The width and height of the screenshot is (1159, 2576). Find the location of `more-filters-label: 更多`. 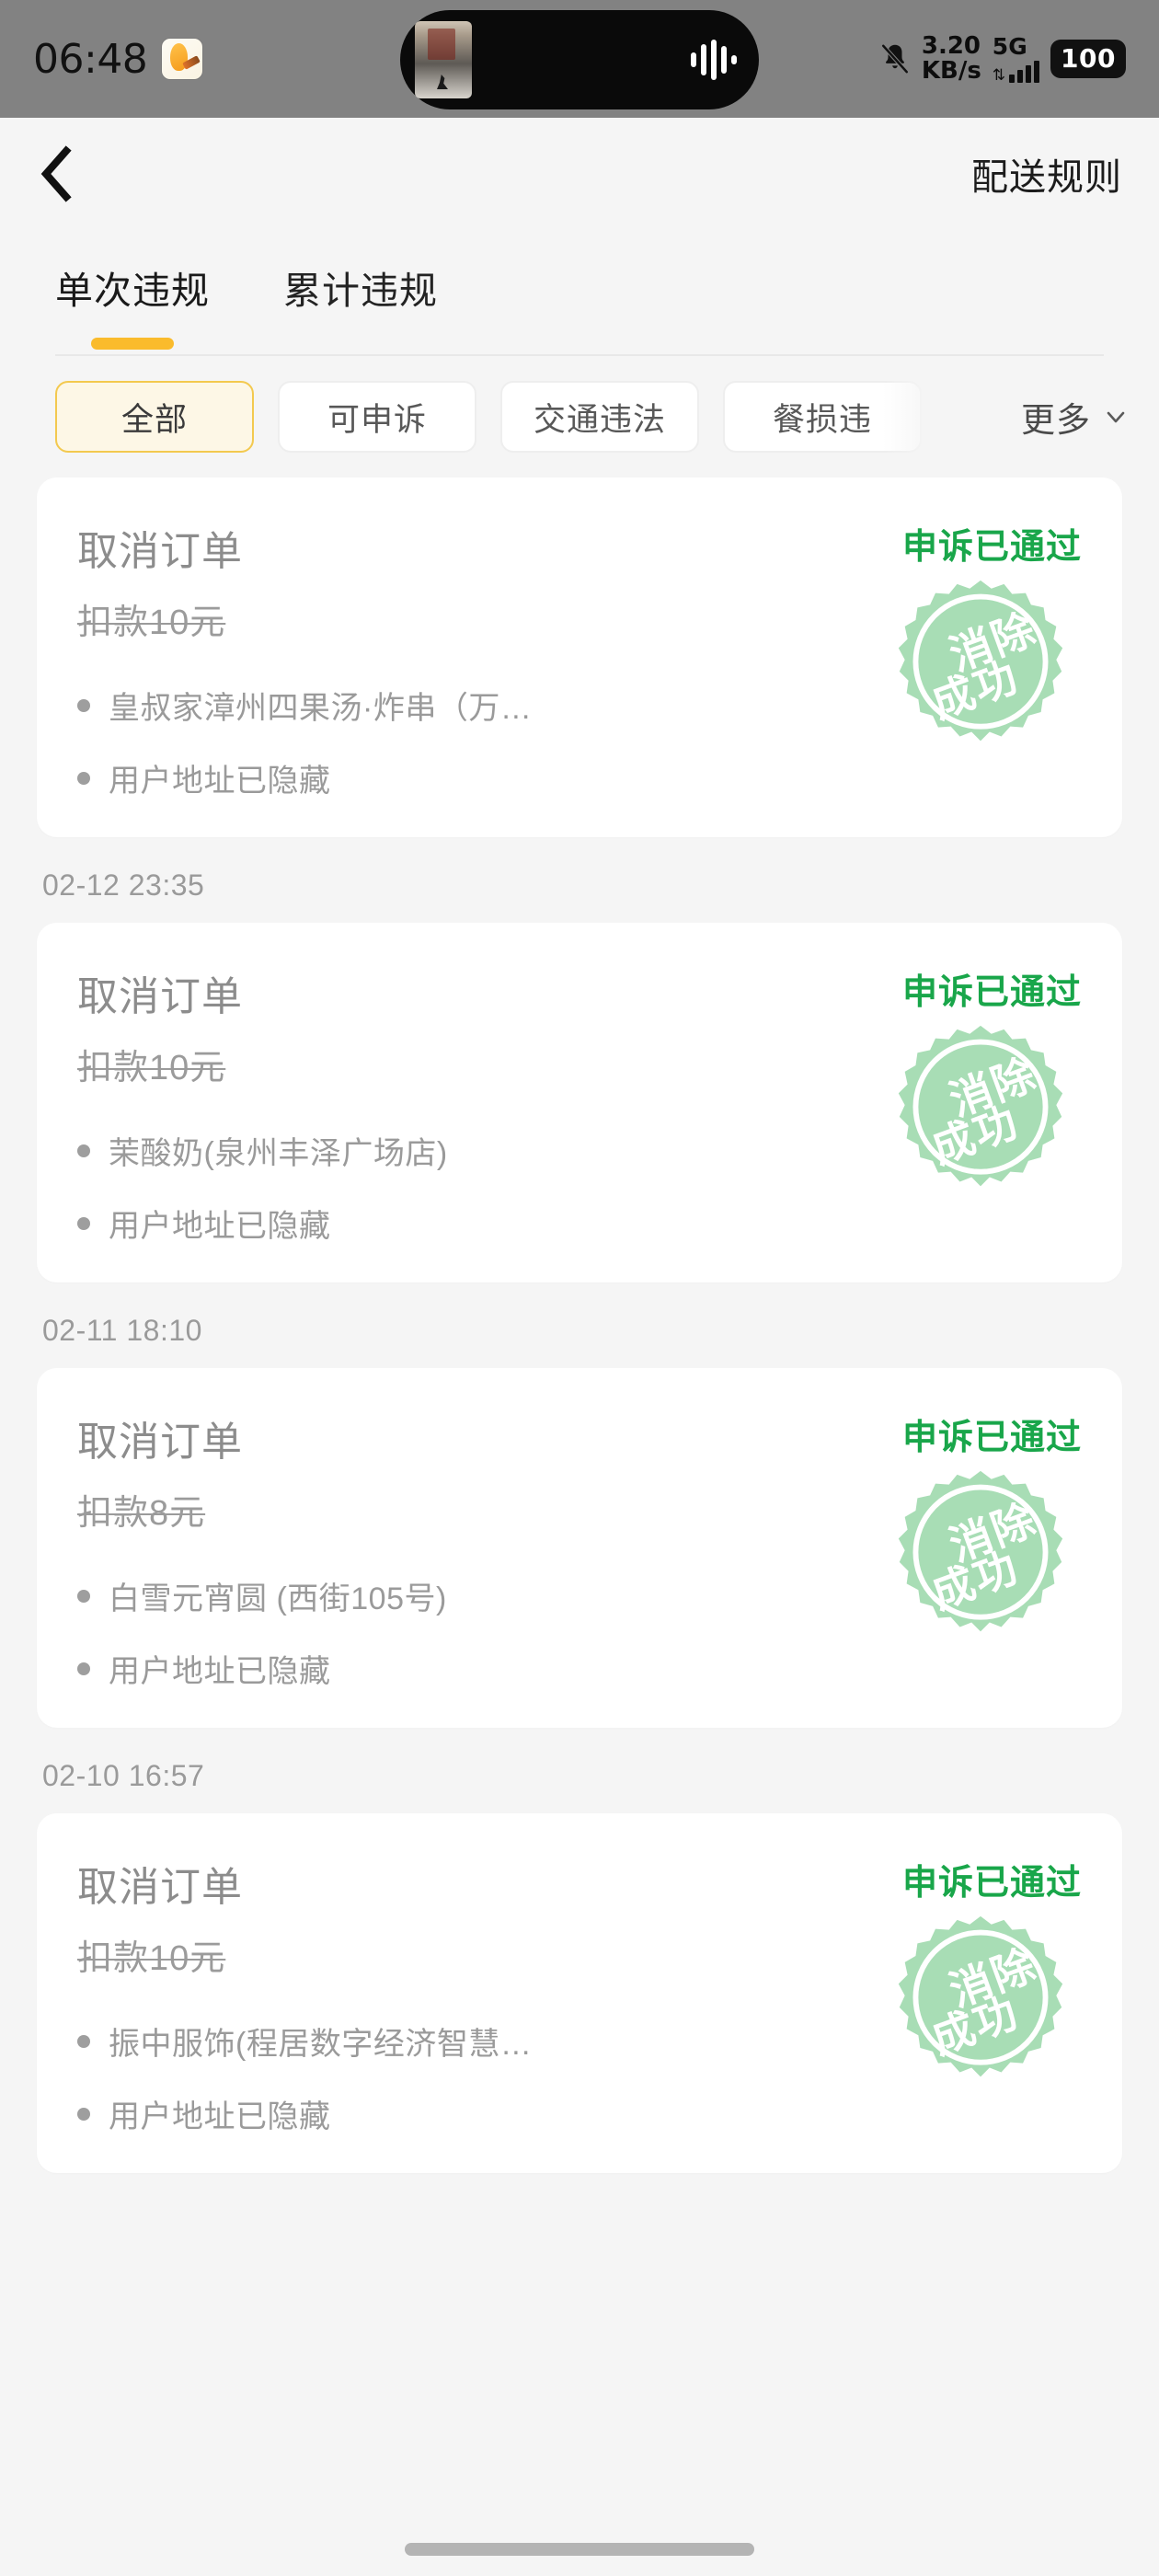

more-filters-label: 更多 is located at coordinates (1056, 420).